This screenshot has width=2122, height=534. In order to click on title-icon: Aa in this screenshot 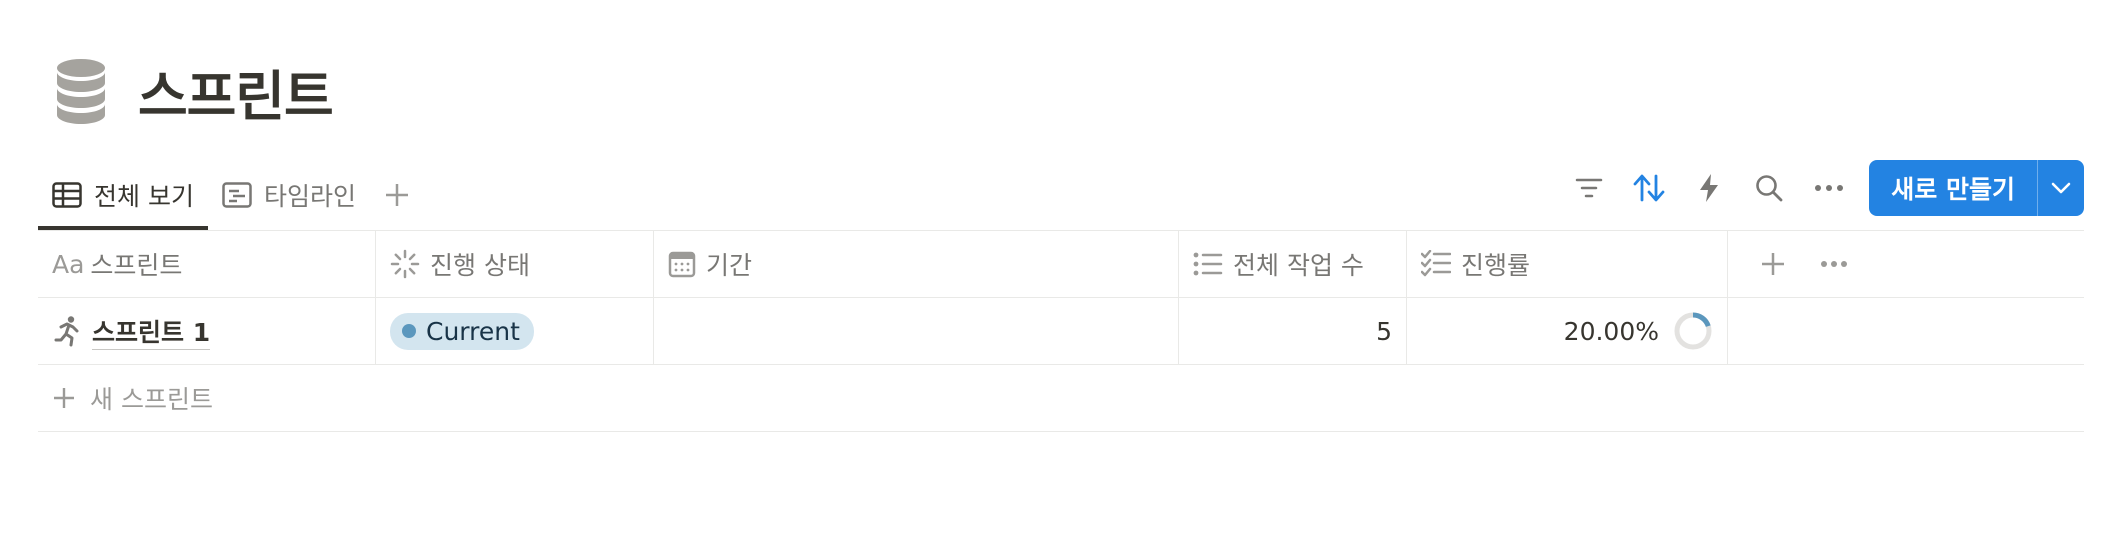, I will do `click(68, 264)`.